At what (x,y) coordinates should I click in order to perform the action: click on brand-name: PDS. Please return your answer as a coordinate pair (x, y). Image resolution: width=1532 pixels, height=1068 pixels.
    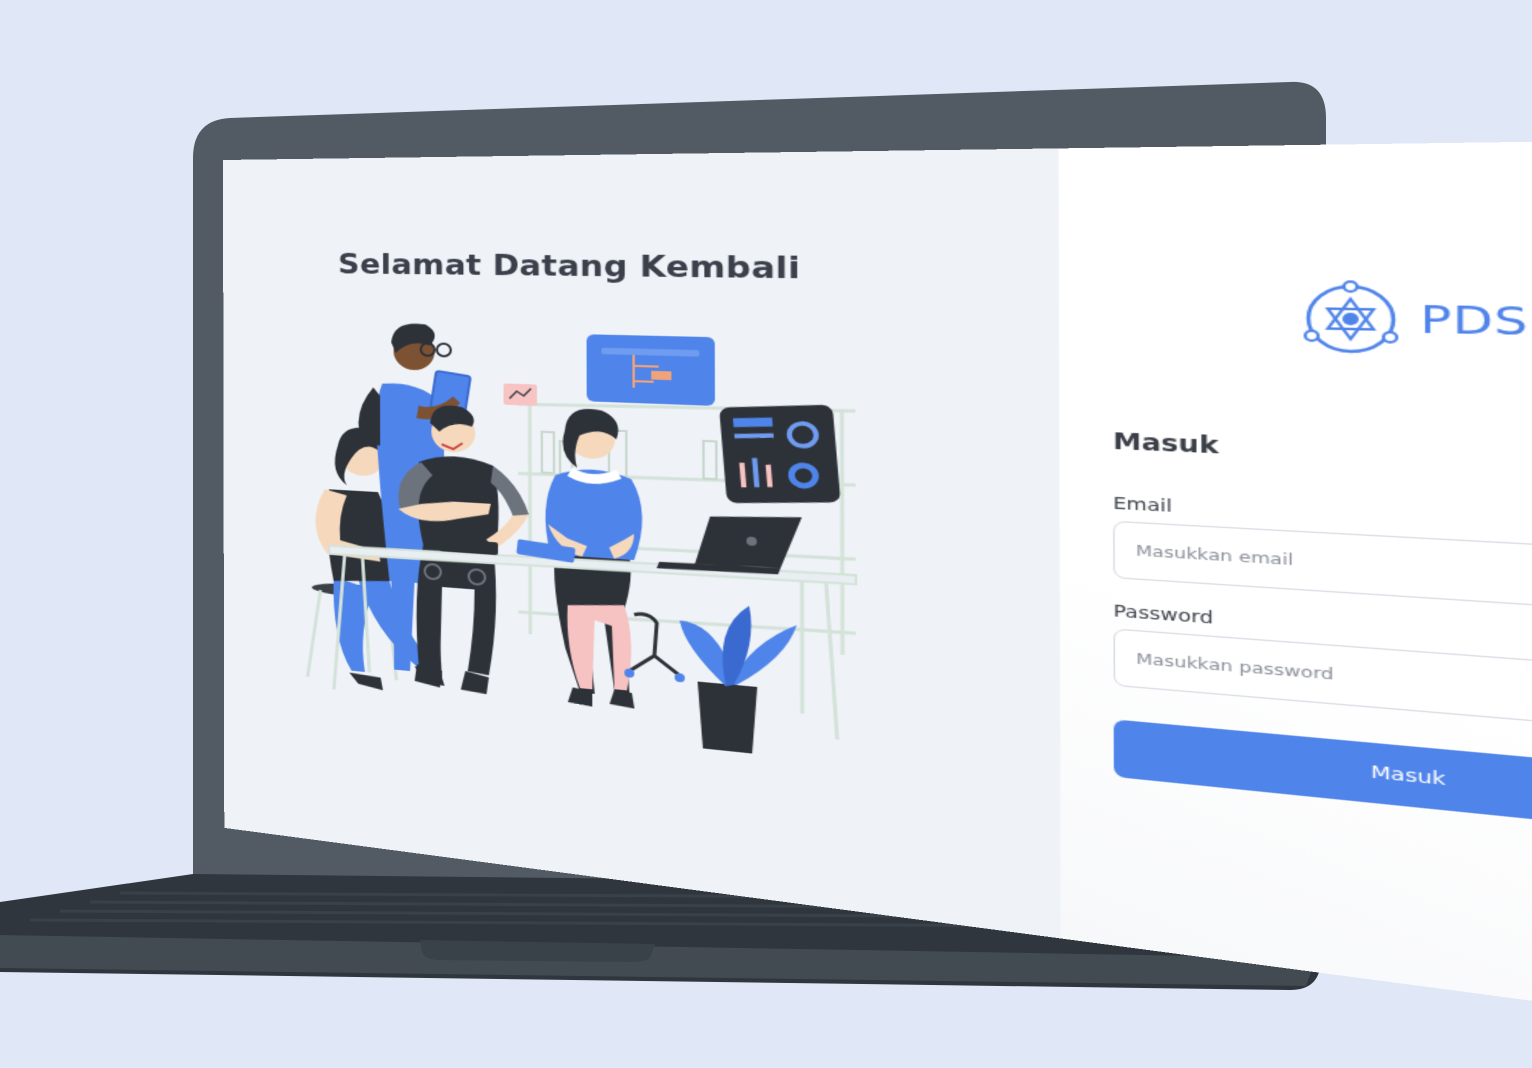
    Looking at the image, I should click on (1474, 321).